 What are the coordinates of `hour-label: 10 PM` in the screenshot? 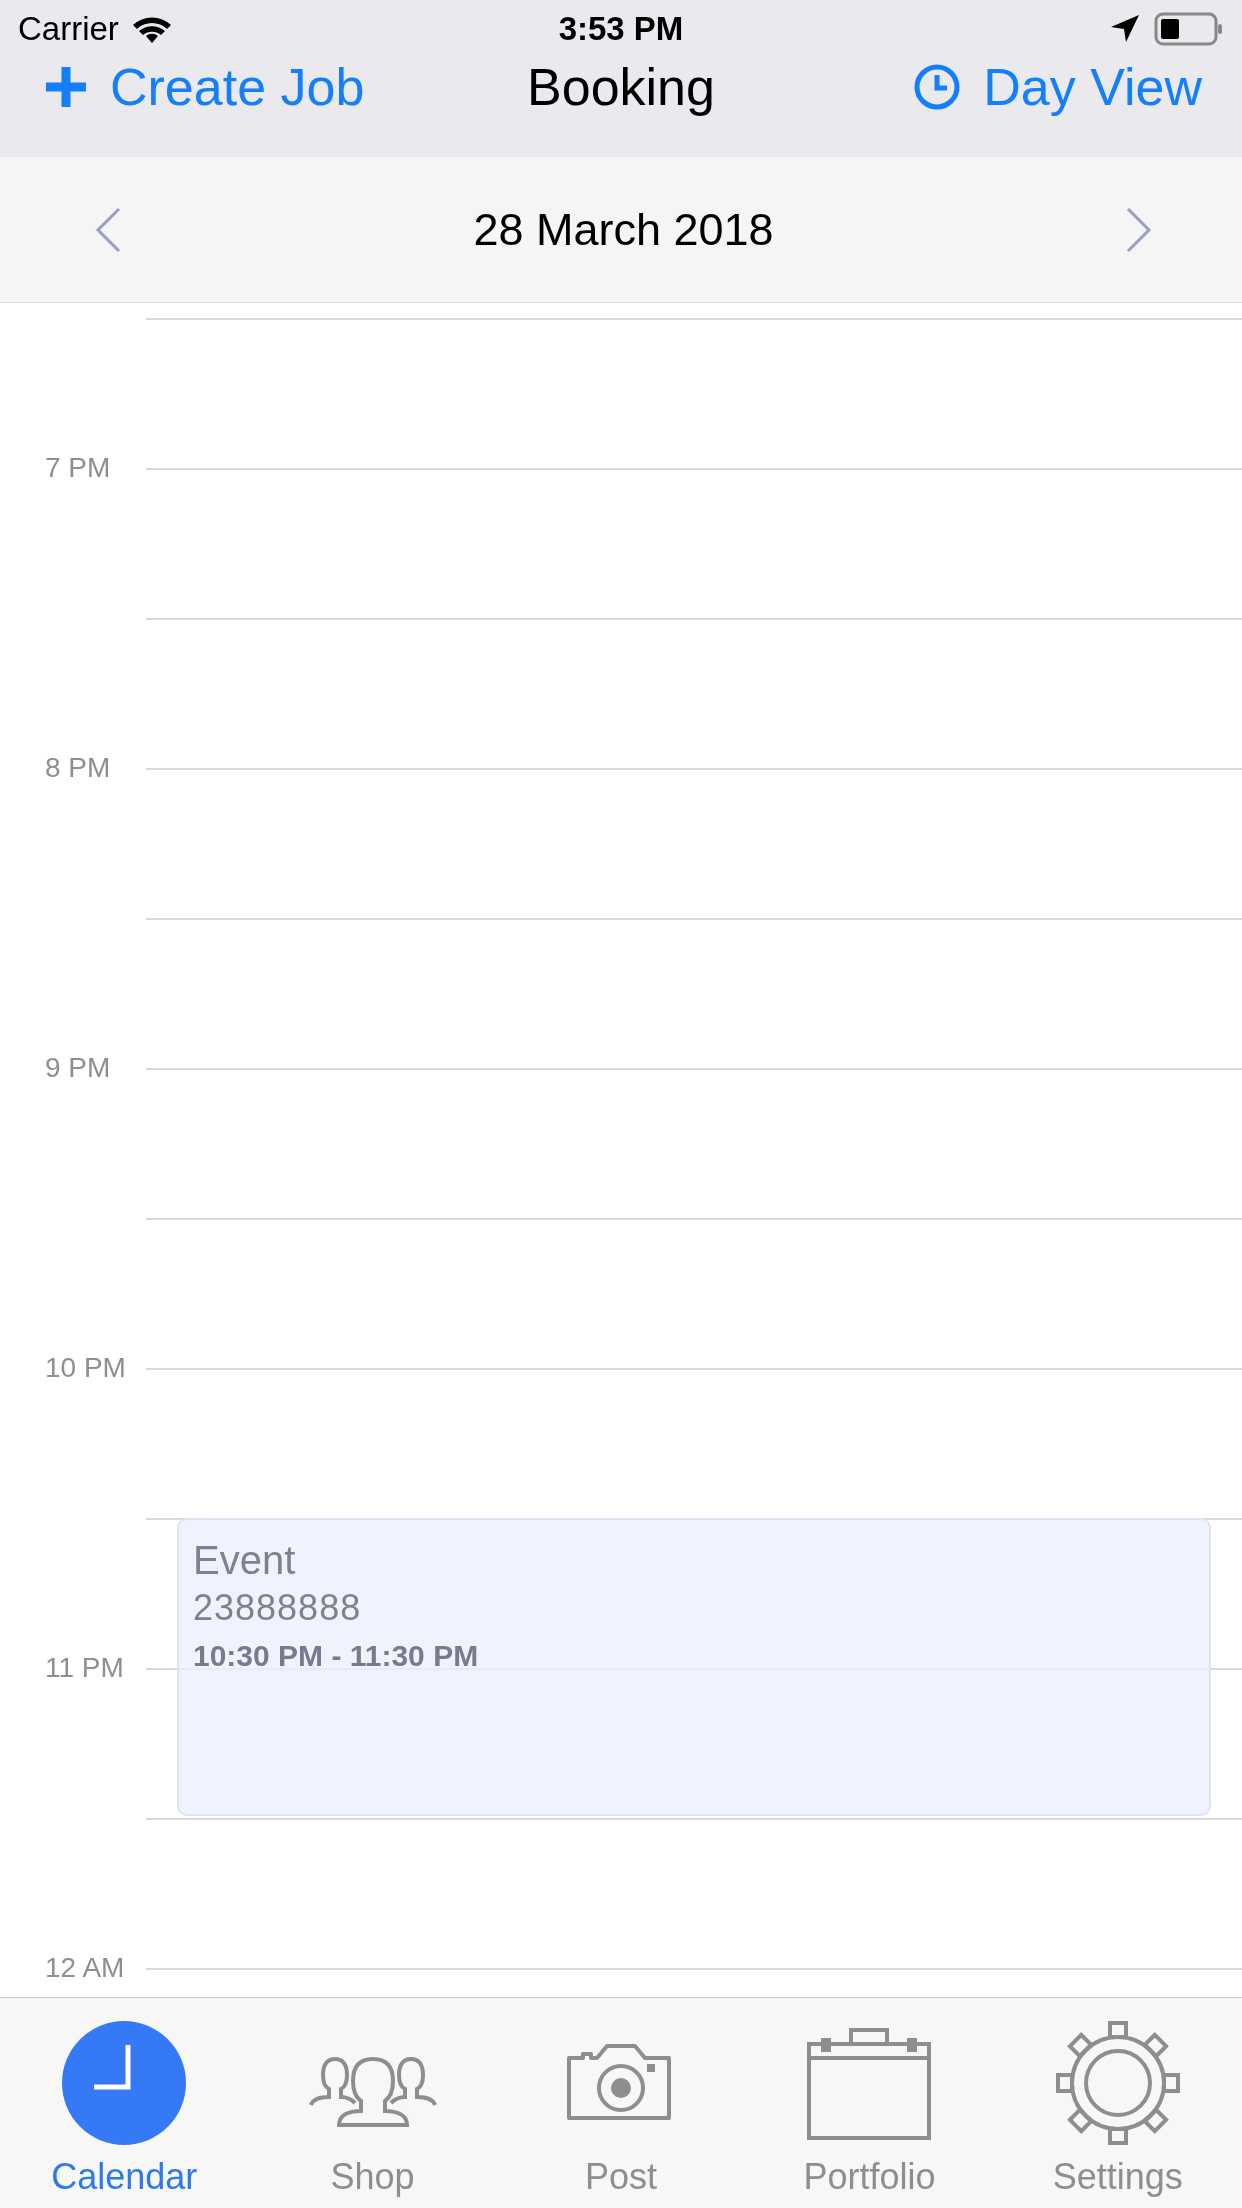 It's located at (85, 1367).